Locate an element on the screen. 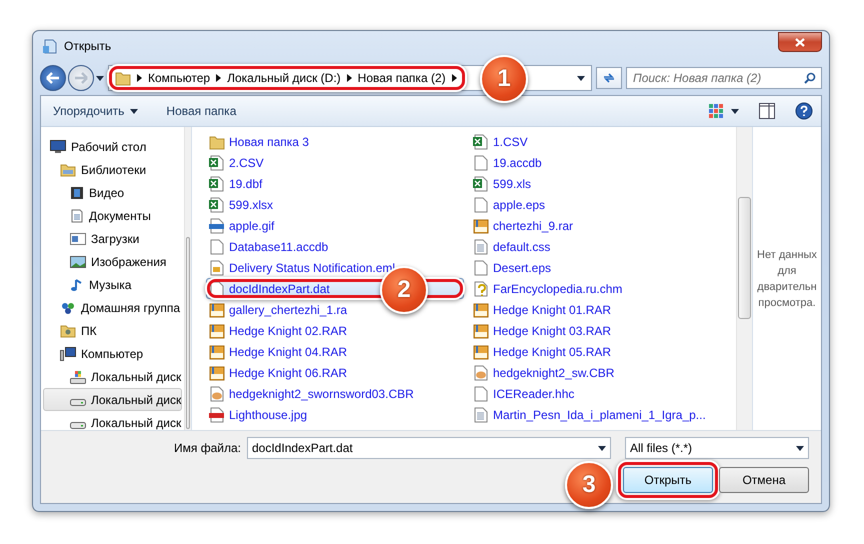 The height and width of the screenshot is (544, 864). computer-icon is located at coordinates (68, 353).